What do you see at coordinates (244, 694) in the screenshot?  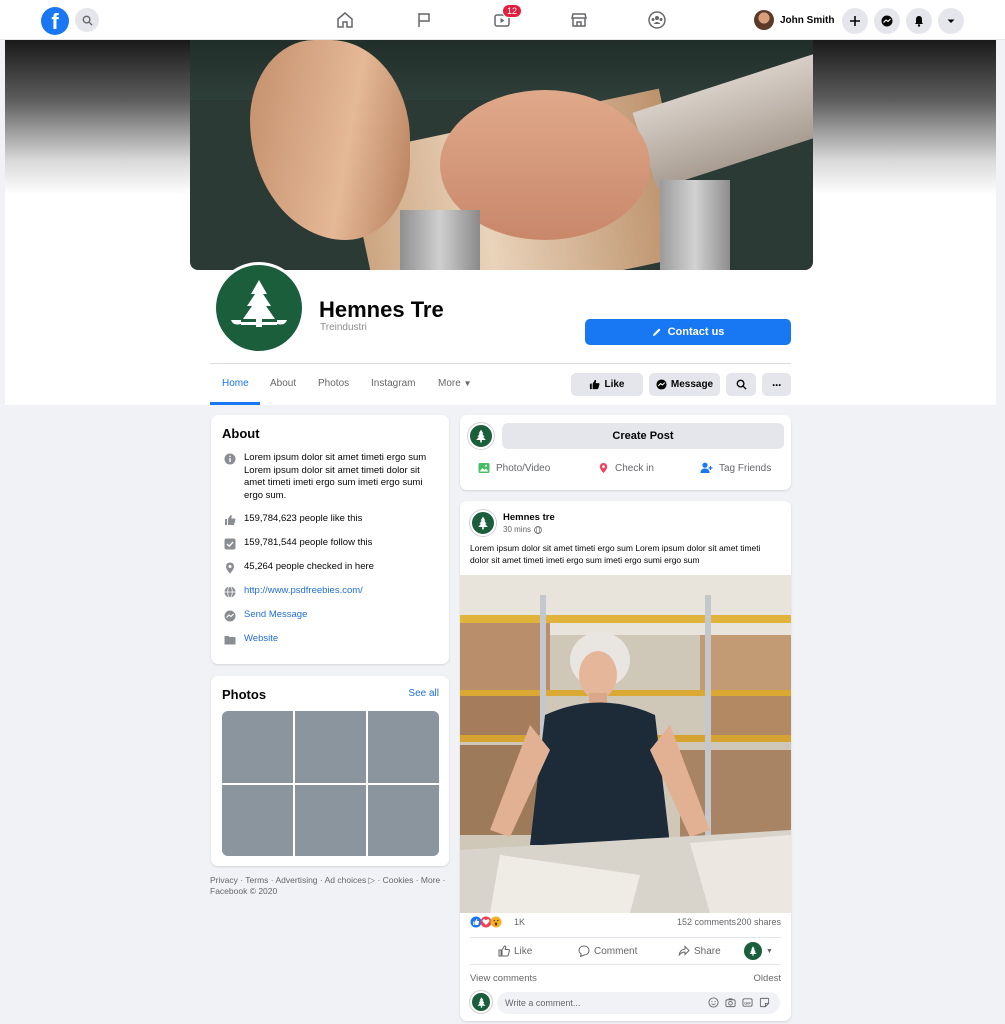 I see `photos-title: Photos` at bounding box center [244, 694].